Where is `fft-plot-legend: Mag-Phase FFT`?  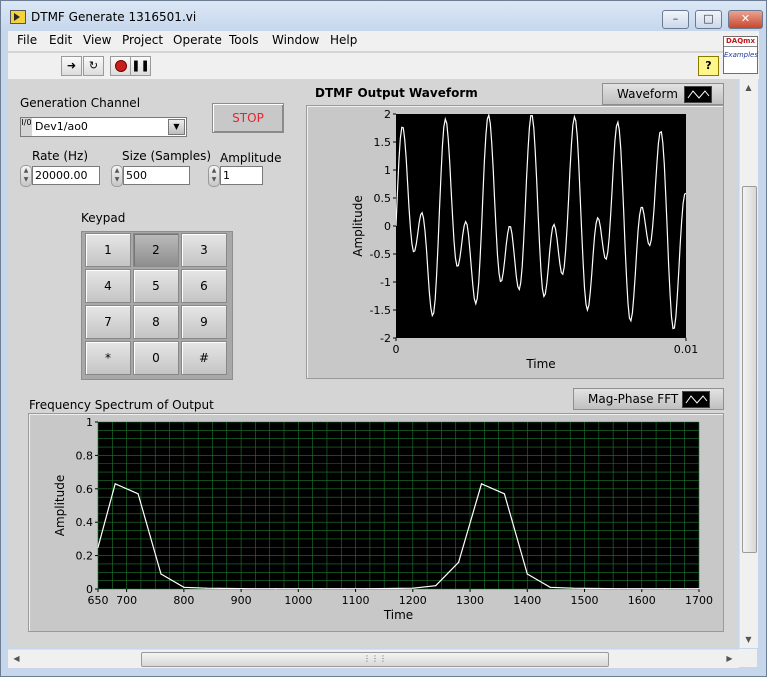 fft-plot-legend: Mag-Phase FFT is located at coordinates (648, 399).